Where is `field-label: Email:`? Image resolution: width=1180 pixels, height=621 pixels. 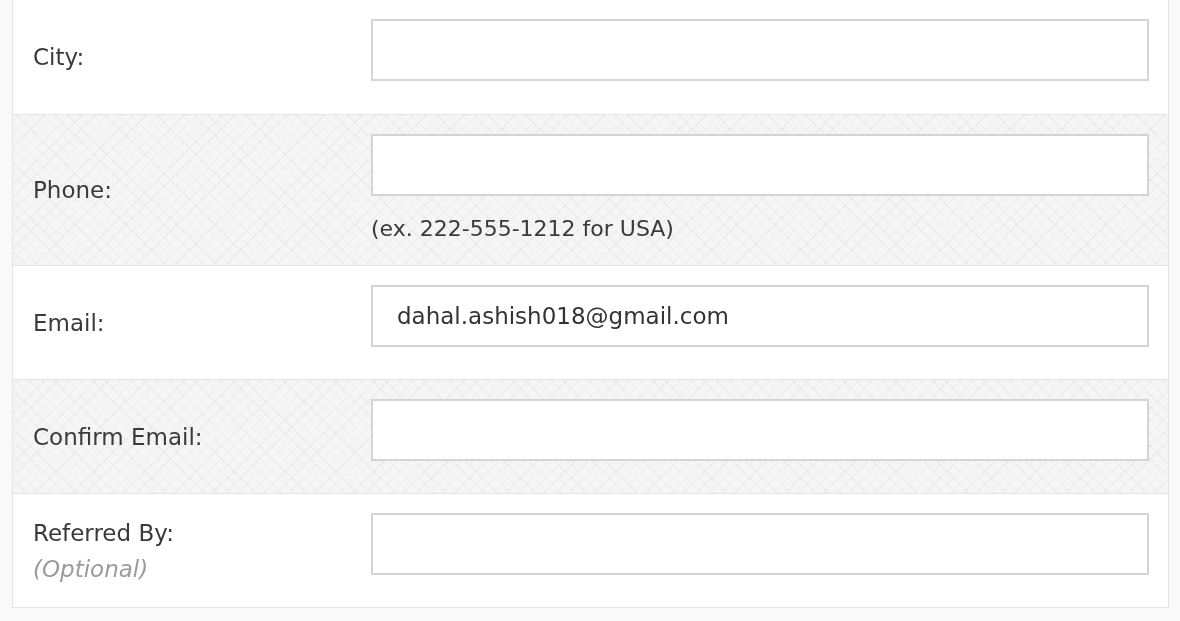 field-label: Email: is located at coordinates (69, 322).